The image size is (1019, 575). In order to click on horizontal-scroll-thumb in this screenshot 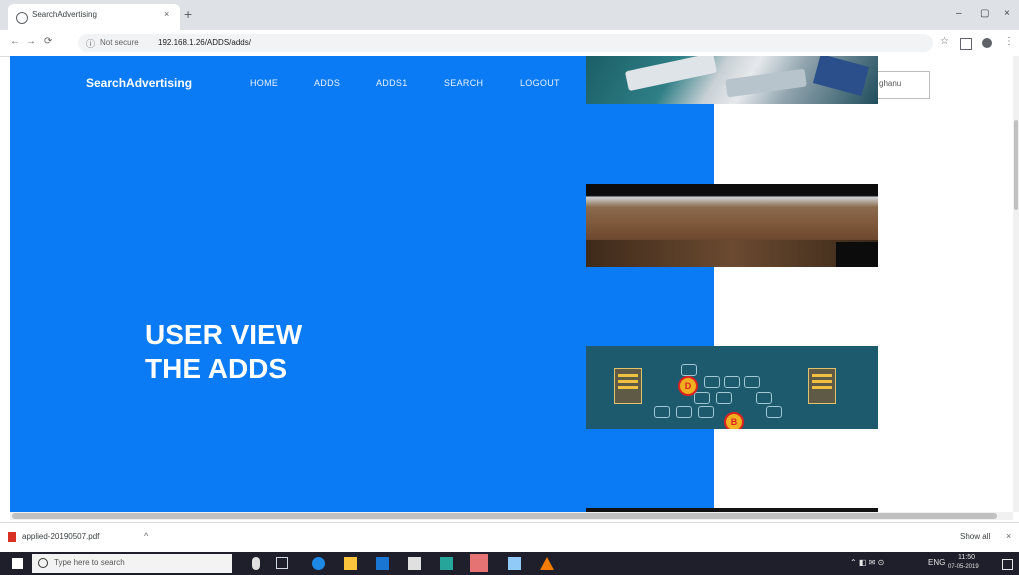, I will do `click(504, 516)`.